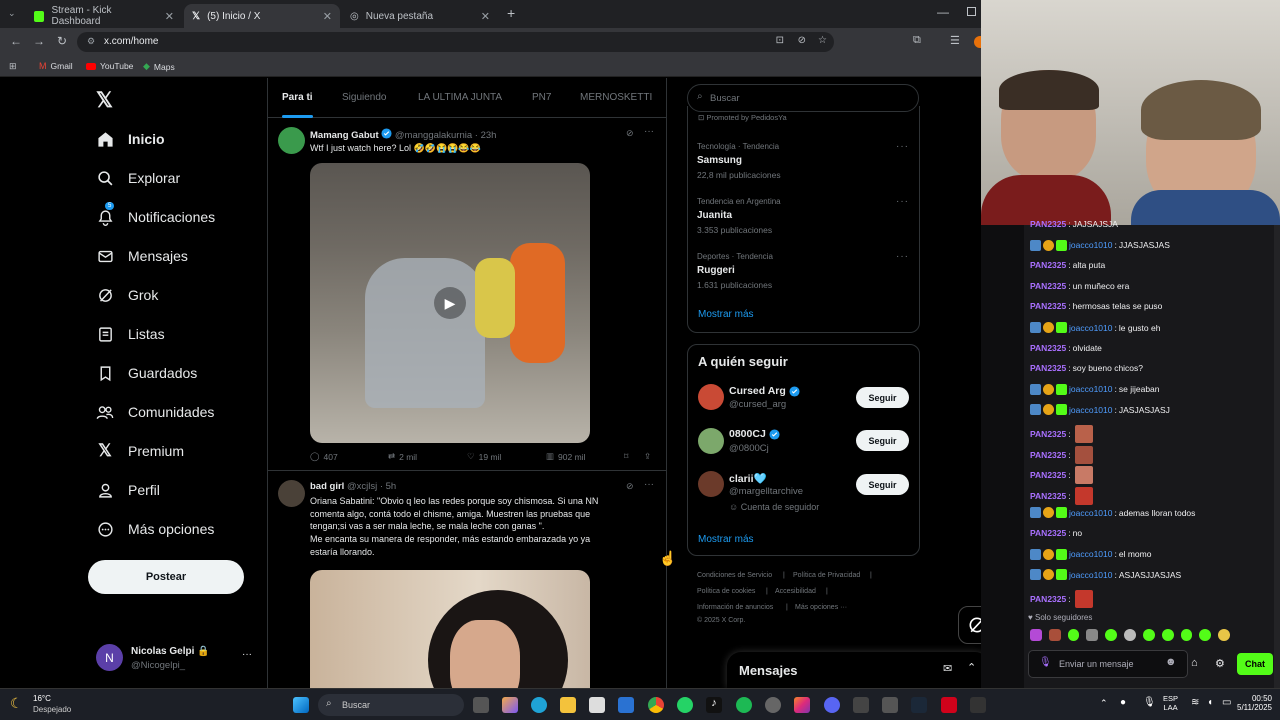 The image size is (1280, 720). I want to click on chat-scrollbar, so click(1277, 456).